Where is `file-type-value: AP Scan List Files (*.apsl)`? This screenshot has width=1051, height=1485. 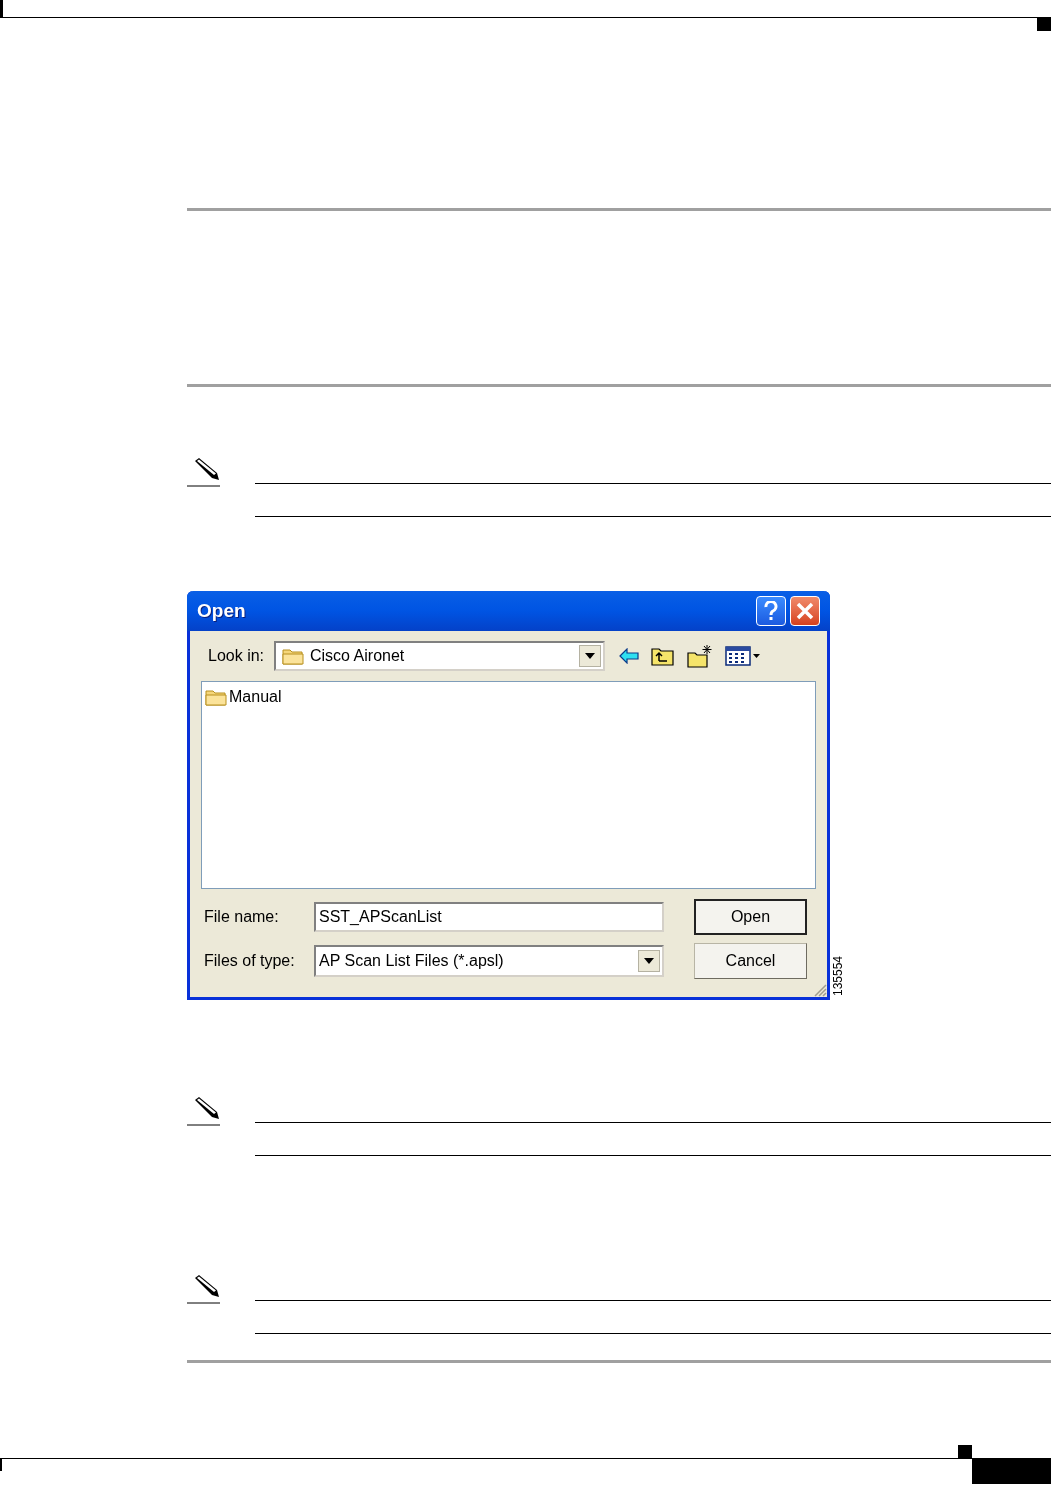
file-type-value: AP Scan List Files (*.apsl) is located at coordinates (412, 961).